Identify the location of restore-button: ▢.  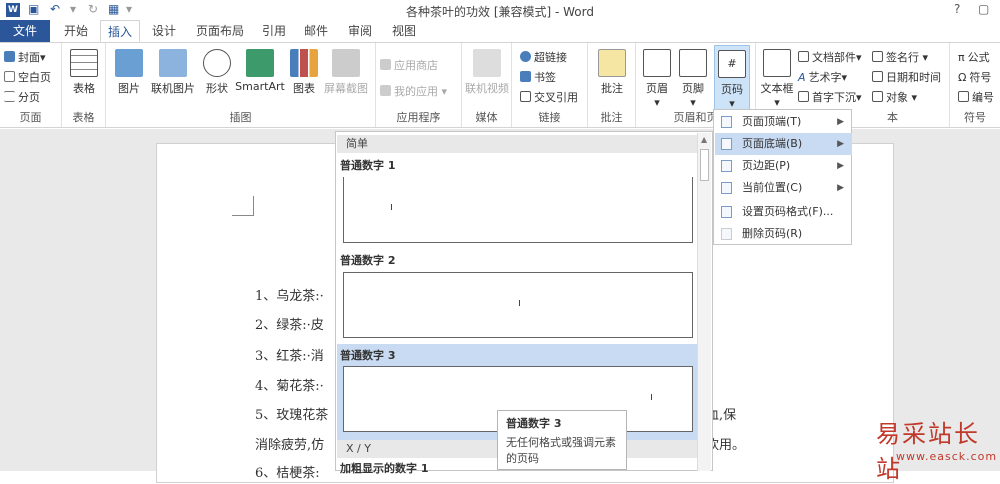
(983, 9).